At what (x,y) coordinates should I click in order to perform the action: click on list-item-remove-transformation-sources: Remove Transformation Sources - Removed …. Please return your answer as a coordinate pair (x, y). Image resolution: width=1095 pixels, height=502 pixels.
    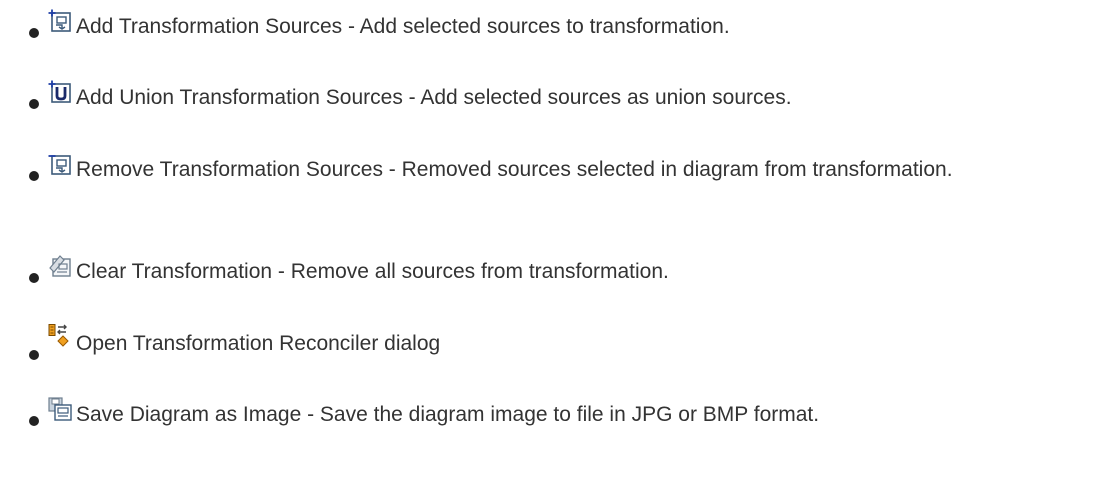
    Looking at the image, I should click on (558, 169).